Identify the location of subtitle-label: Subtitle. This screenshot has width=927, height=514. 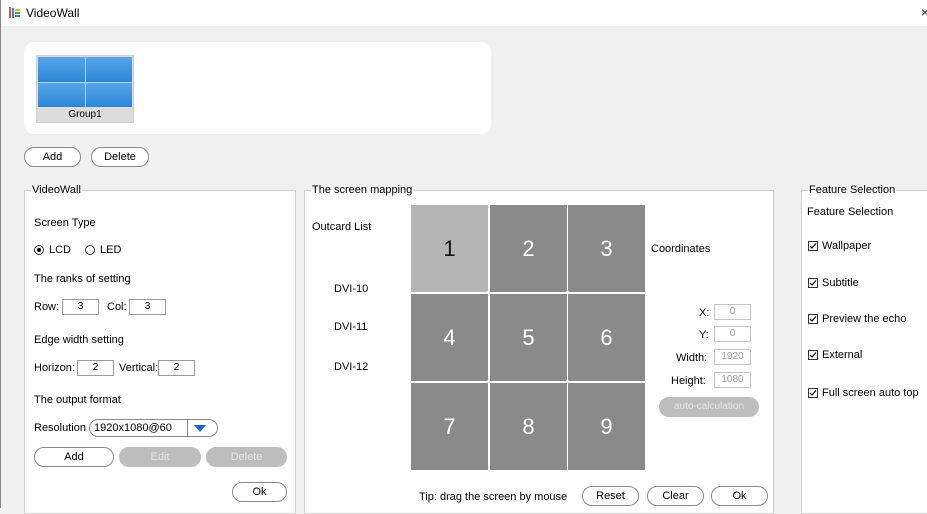
(840, 283).